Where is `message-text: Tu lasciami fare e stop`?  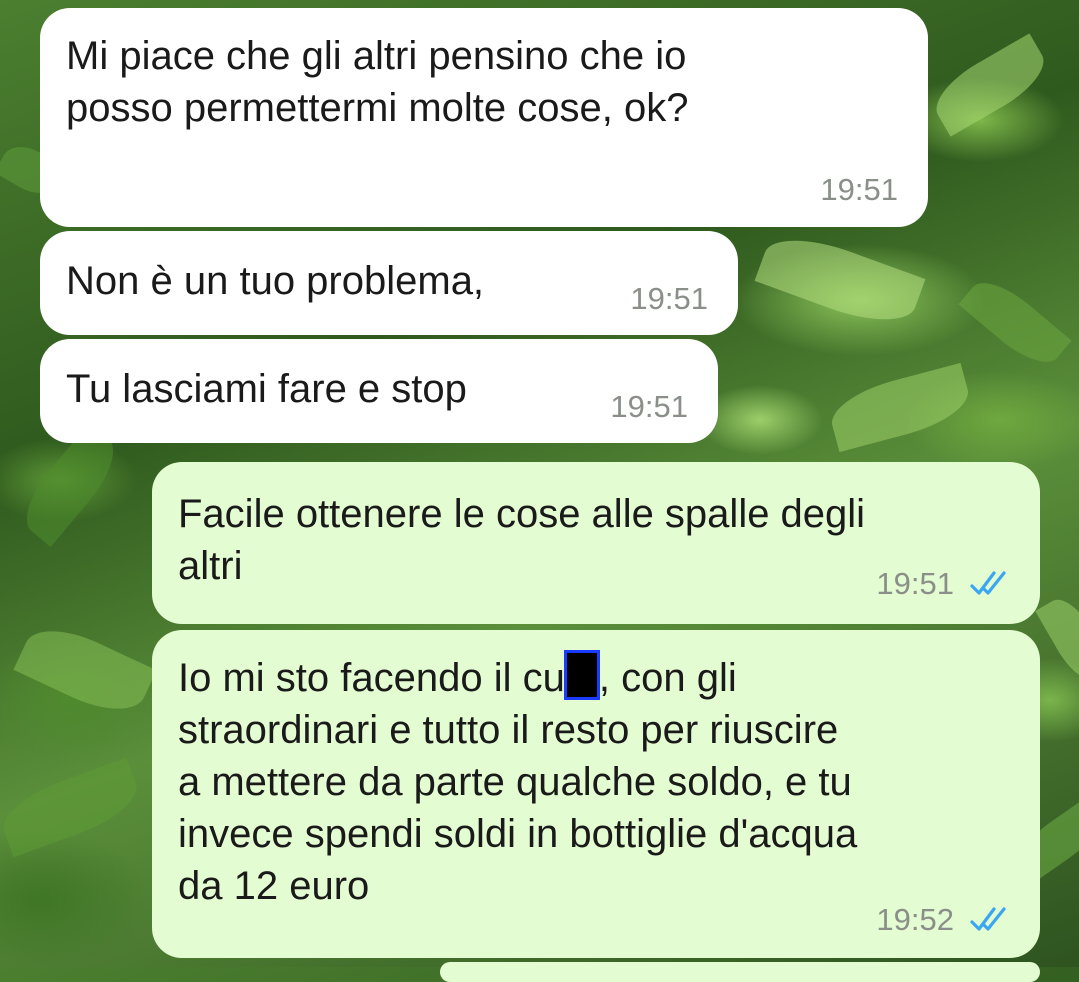
message-text: Tu lasciami fare e stop is located at coordinates (266, 389).